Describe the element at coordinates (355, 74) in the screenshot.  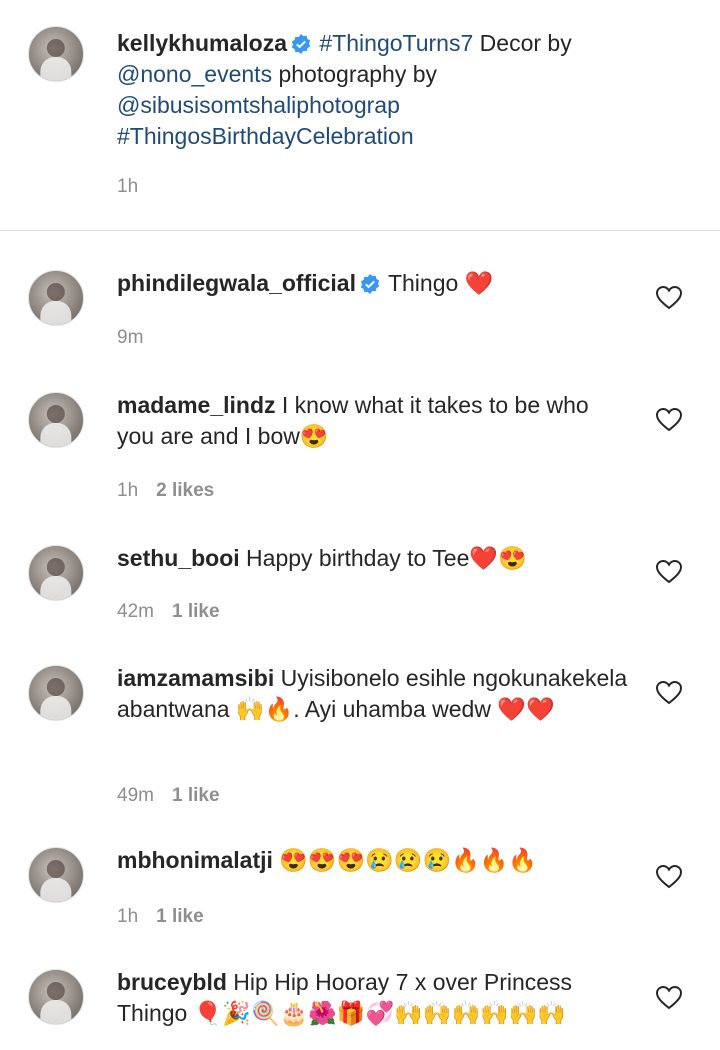
I see `caption-text-part: photography by` at that location.